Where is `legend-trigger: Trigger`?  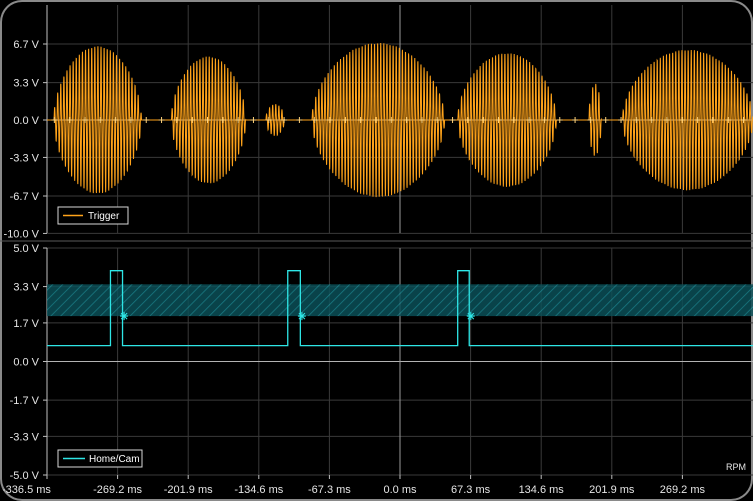 legend-trigger: Trigger is located at coordinates (93, 215).